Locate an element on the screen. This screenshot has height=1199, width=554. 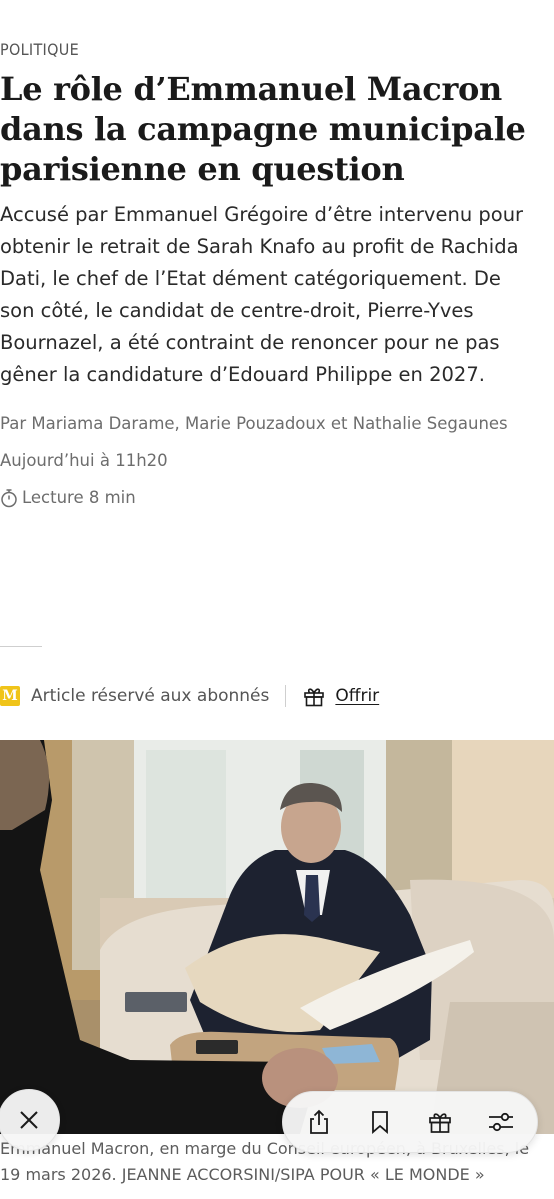
publication-date: Aujourd’hui à 11h20 is located at coordinates (84, 460).